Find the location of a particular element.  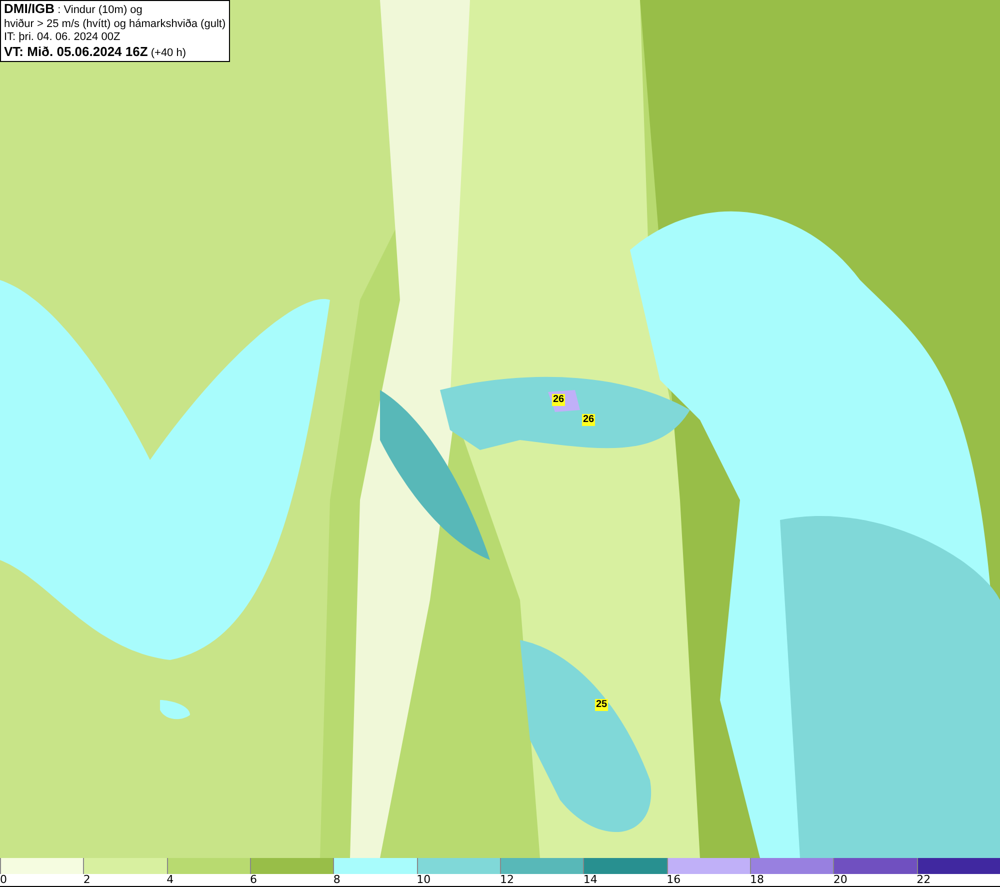

legend-tick-label: 22 is located at coordinates (923, 880).